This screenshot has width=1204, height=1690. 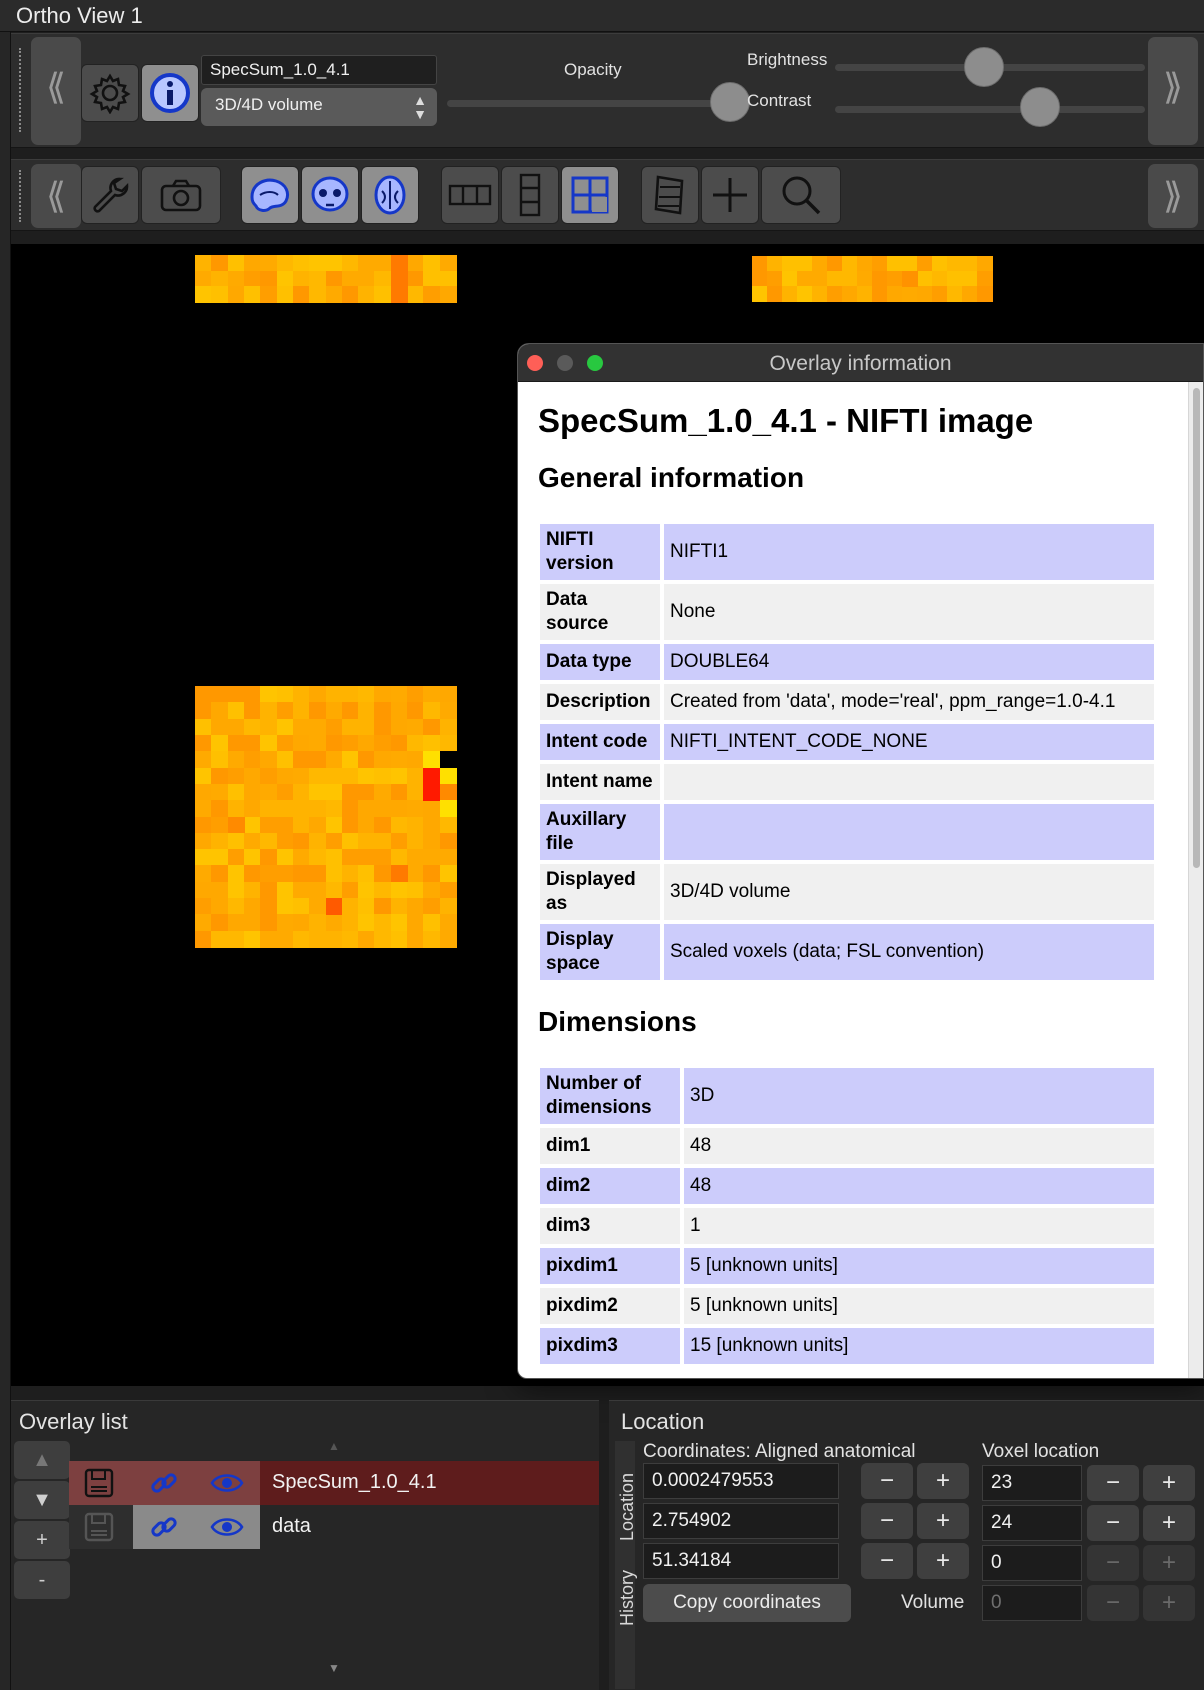 I want to click on overlay-item: SpecSum_1.0_4.1, so click(x=334, y=1483).